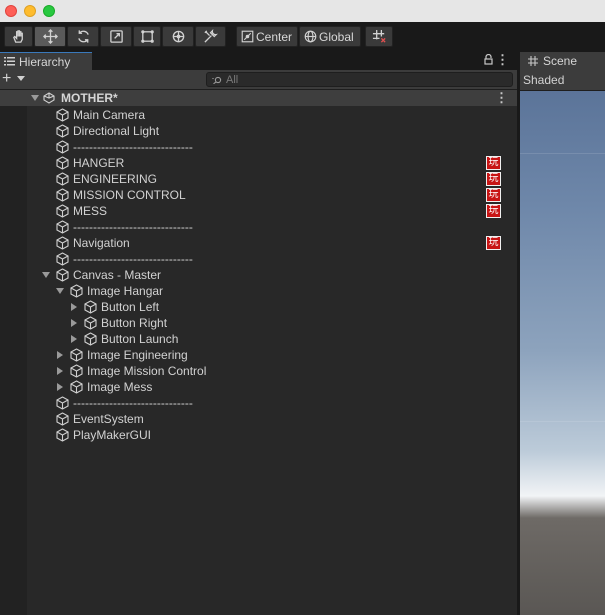  What do you see at coordinates (258, 195) in the screenshot?
I see `hierarchy-row: MISSION CONTROL 玩` at bounding box center [258, 195].